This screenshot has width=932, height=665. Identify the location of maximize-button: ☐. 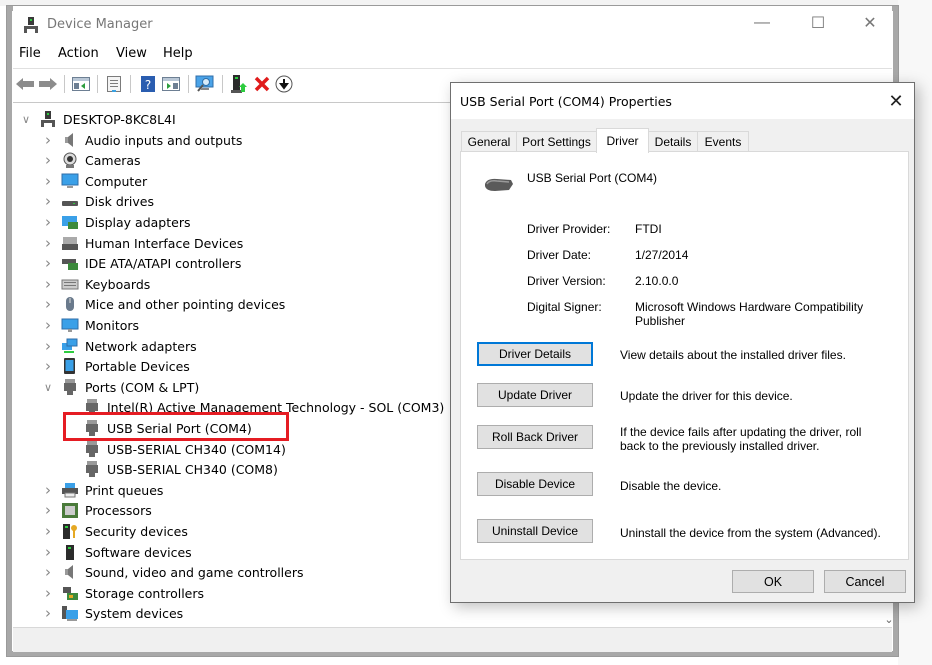
(818, 23).